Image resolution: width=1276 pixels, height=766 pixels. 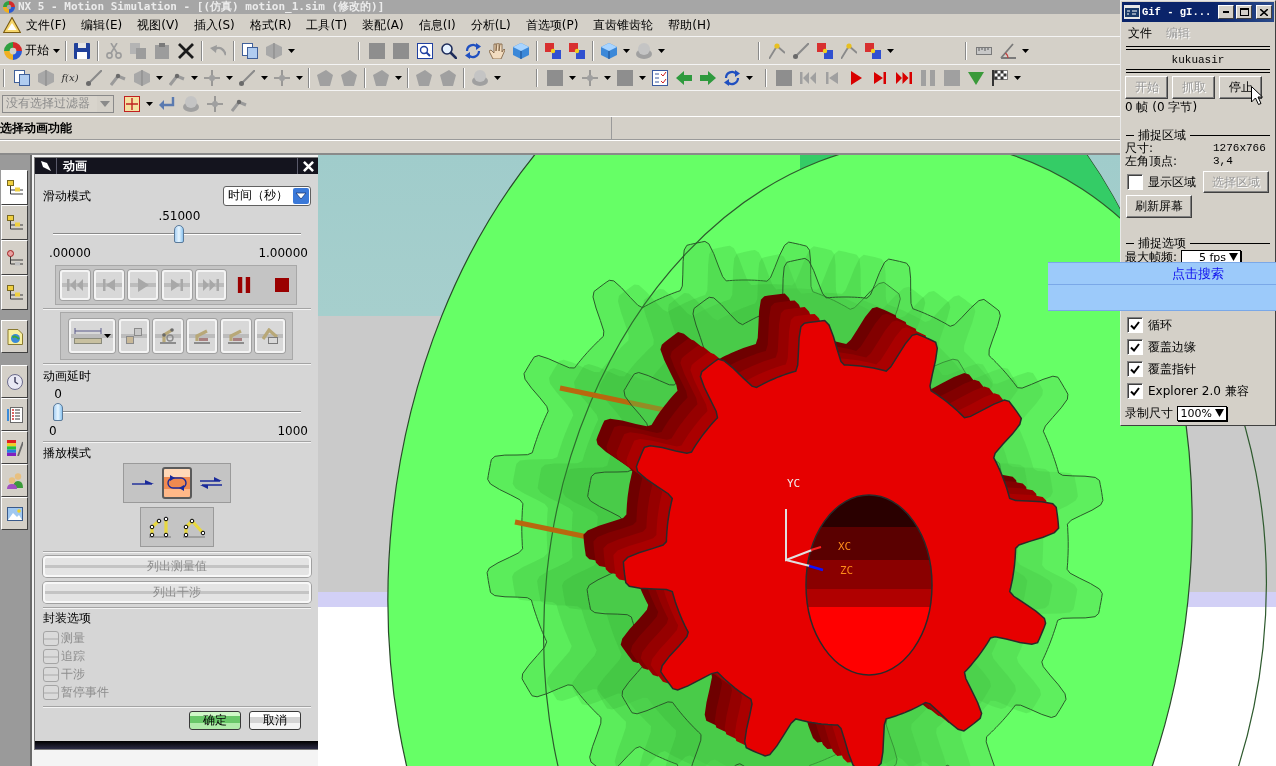 What do you see at coordinates (267, 195) in the screenshot?
I see `slider-mode-dropdown: 时间（秒）` at bounding box center [267, 195].